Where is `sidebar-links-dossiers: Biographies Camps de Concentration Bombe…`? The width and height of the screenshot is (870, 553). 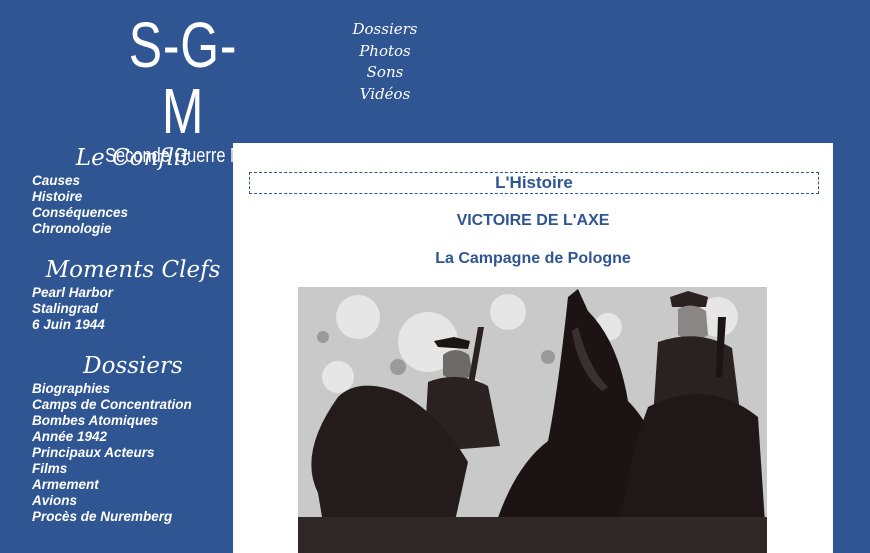 sidebar-links-dossiers: Biographies Camps de Concentration Bombe… is located at coordinates (132, 453).